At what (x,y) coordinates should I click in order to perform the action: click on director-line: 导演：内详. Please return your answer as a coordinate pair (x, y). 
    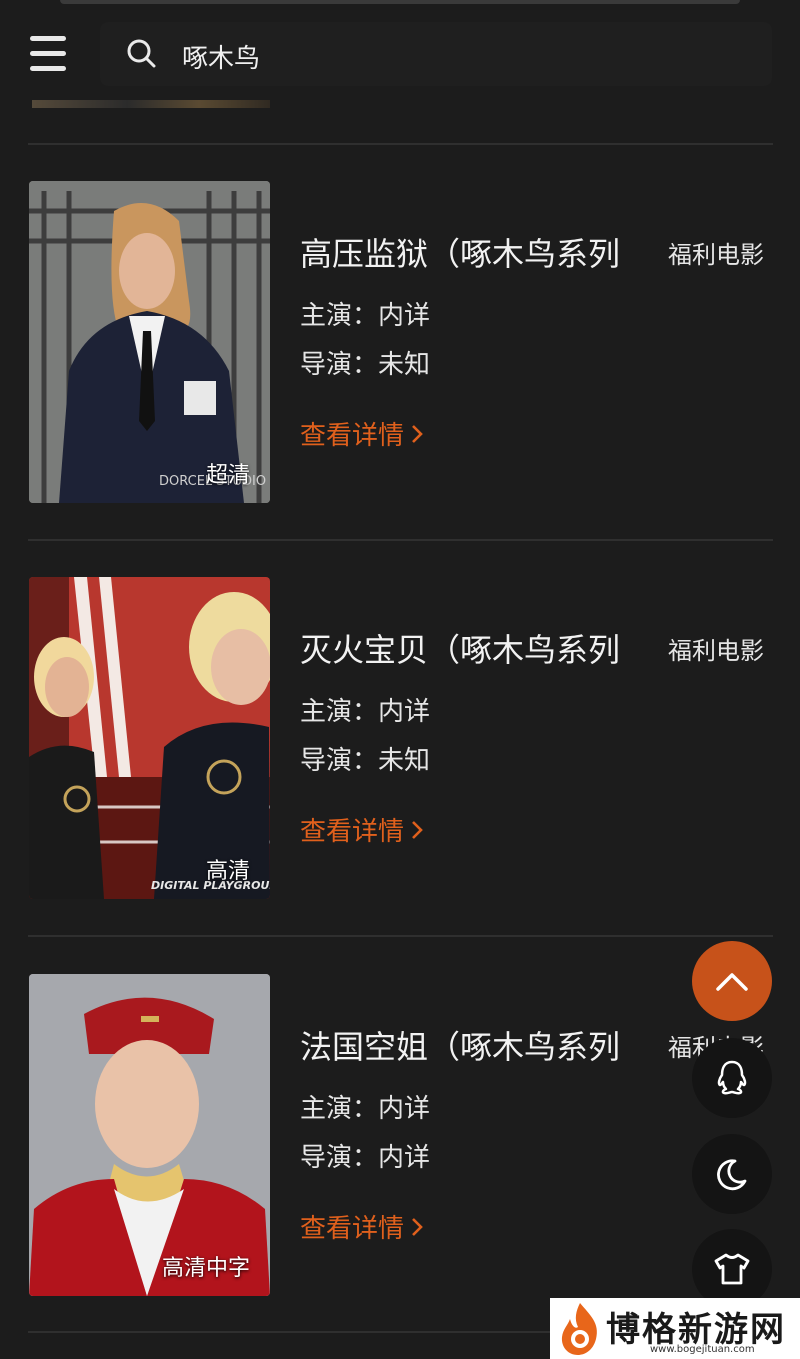
    Looking at the image, I should click on (365, 1155).